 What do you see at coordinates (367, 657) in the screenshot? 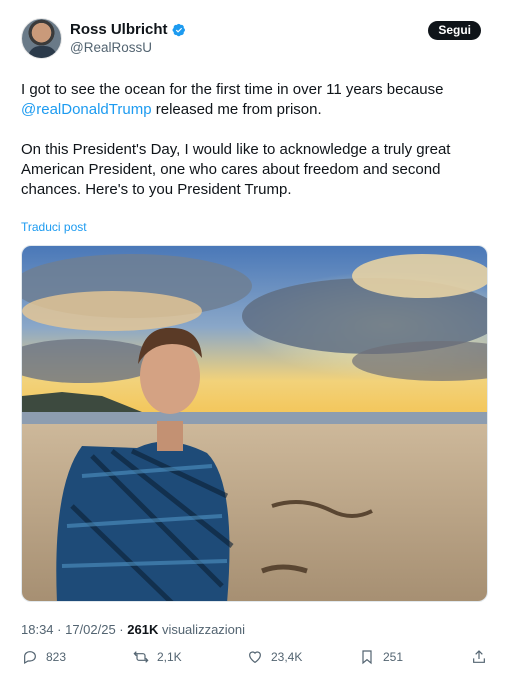
I see `bookmark-icon` at bounding box center [367, 657].